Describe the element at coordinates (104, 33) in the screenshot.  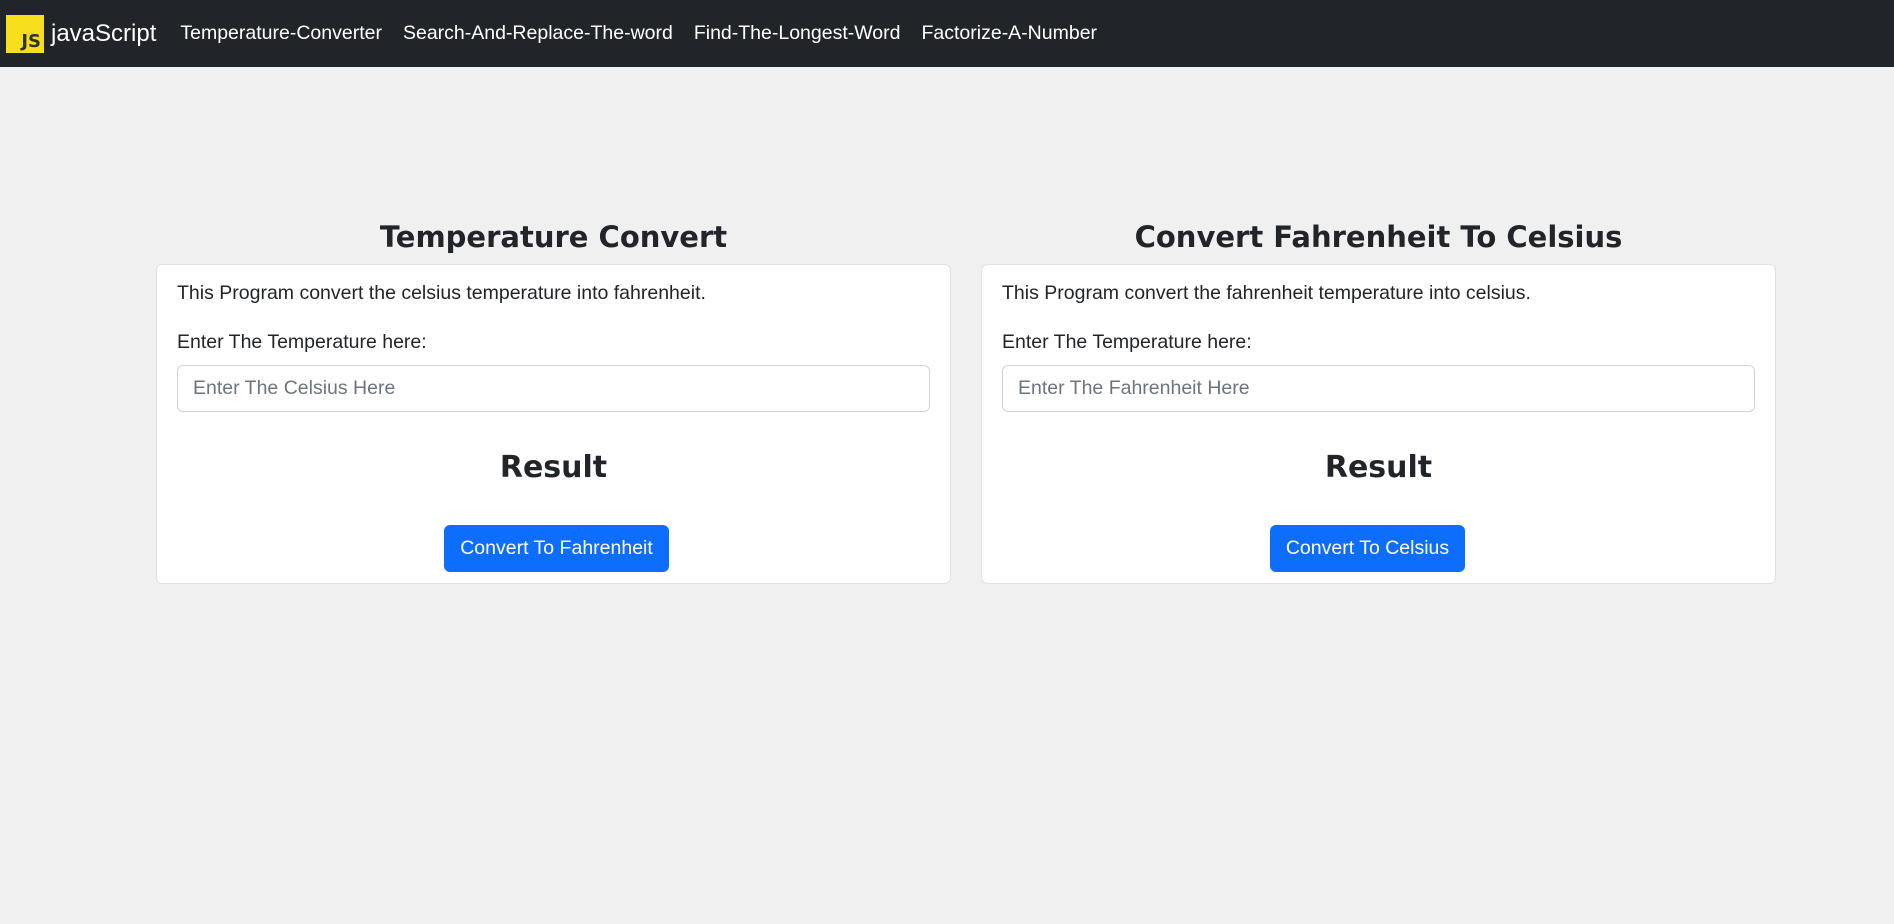
I see `brand-title: javaScript` at that location.